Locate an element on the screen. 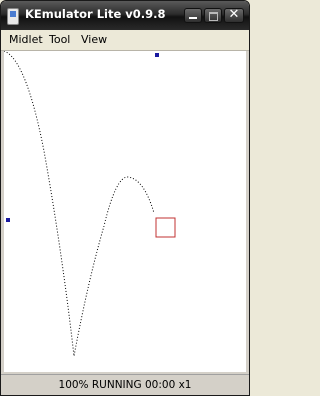  app-icon is located at coordinates (13, 16).